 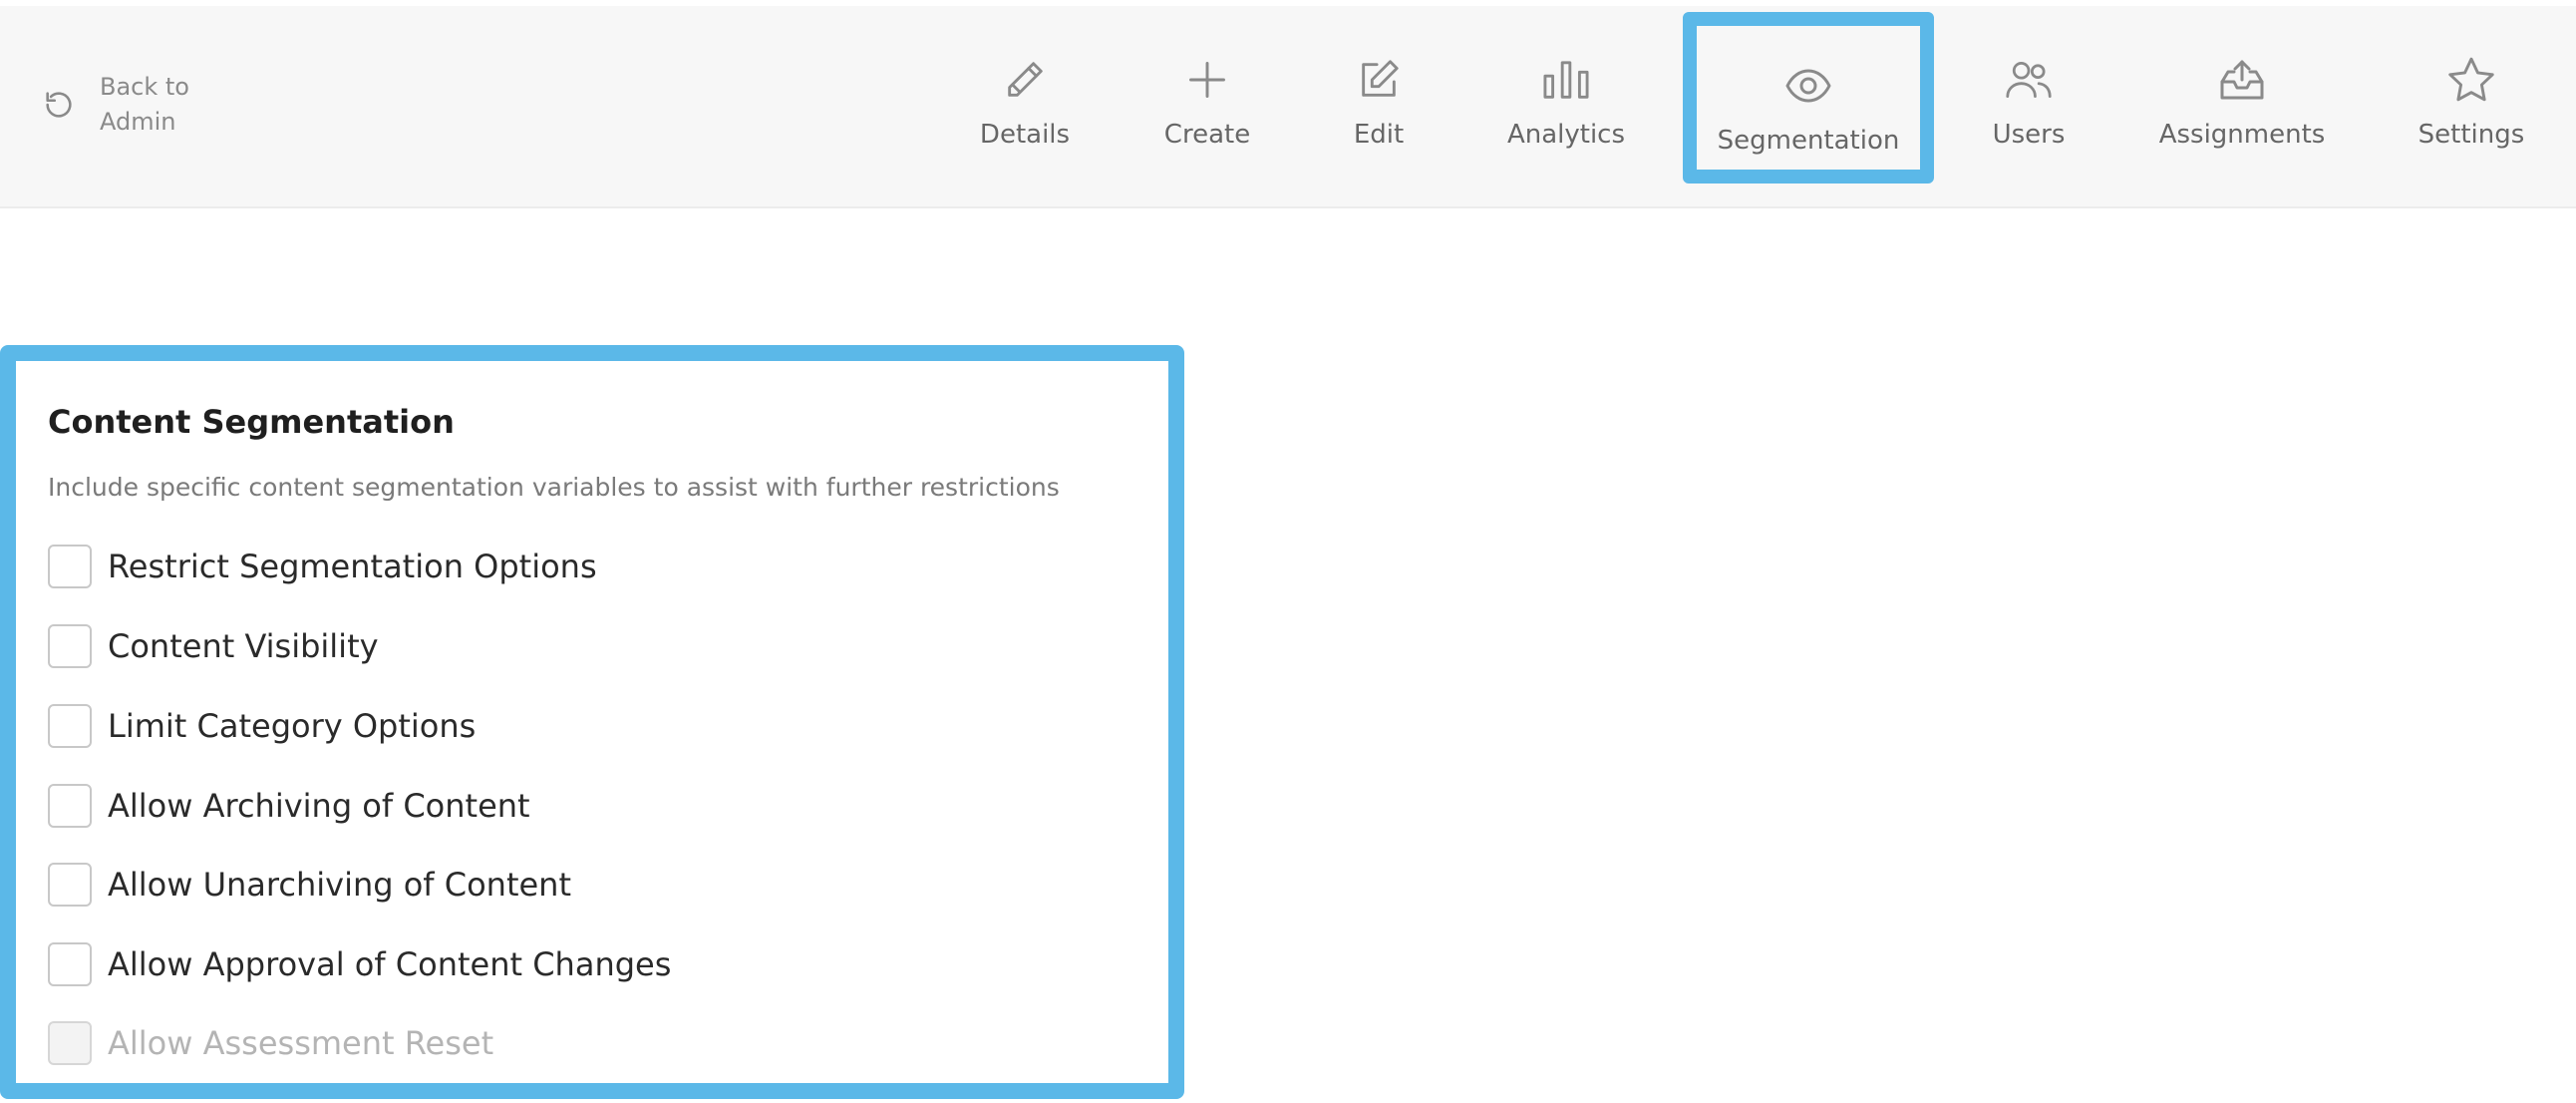 I want to click on nav-tab-create: Create, so click(x=1207, y=102).